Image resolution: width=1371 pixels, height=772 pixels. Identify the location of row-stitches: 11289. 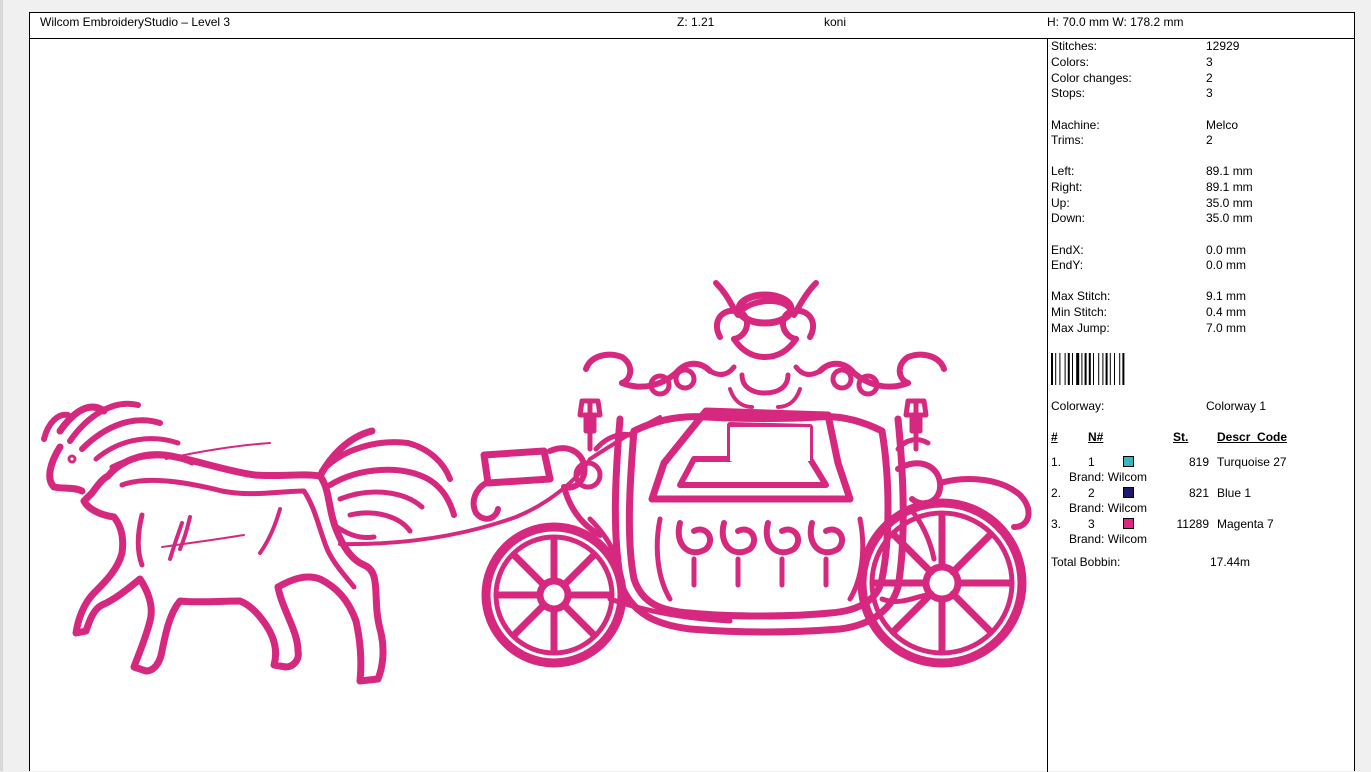
(1192, 524).